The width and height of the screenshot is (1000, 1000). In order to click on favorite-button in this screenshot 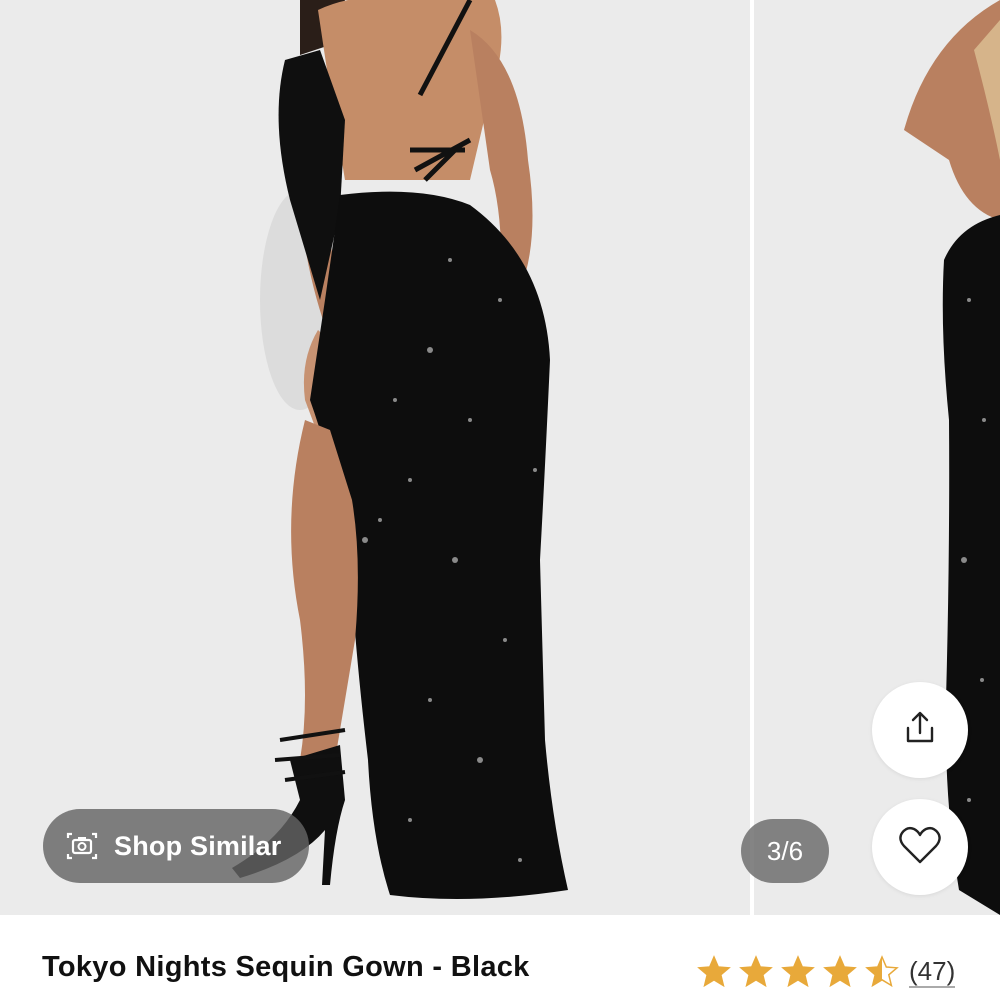, I will do `click(920, 847)`.